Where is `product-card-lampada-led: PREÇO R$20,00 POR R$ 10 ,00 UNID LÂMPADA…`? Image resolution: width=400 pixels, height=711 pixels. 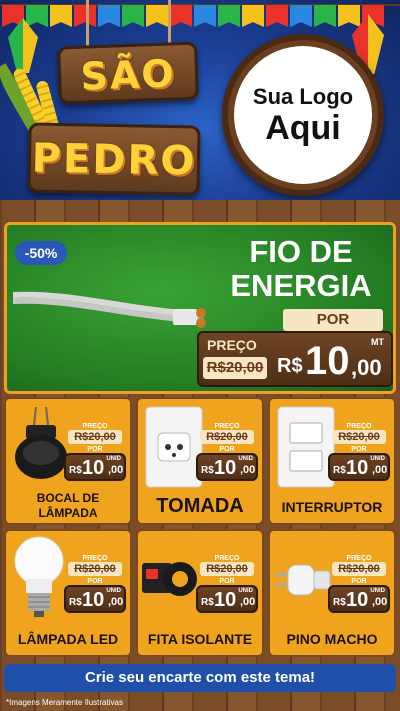 product-card-lampada-led: PREÇO R$20,00 POR R$ 10 ,00 UNID LÂMPADA… is located at coordinates (68, 593).